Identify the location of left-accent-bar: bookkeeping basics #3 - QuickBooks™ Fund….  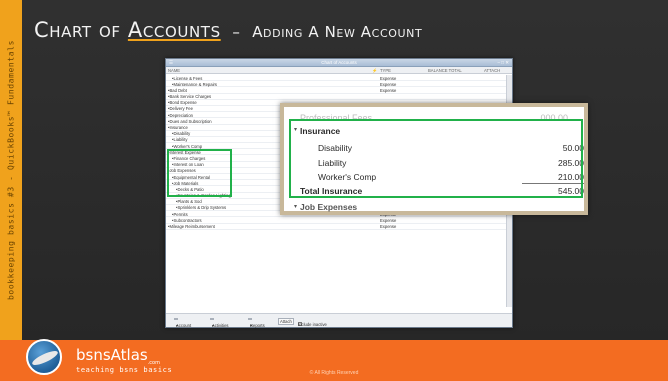
(11, 170).